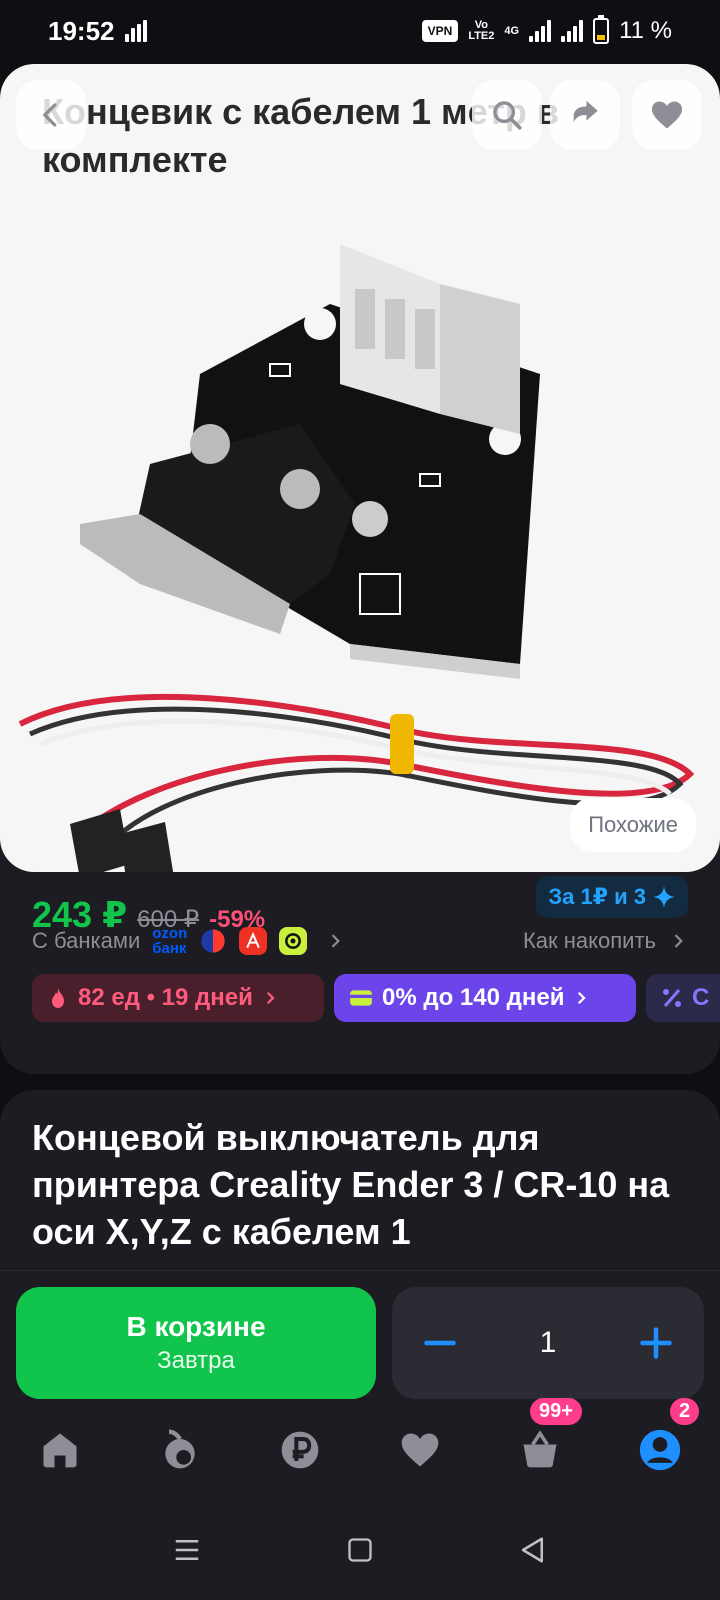 The image size is (720, 1600). I want to click on network-type: 4G, so click(512, 30).